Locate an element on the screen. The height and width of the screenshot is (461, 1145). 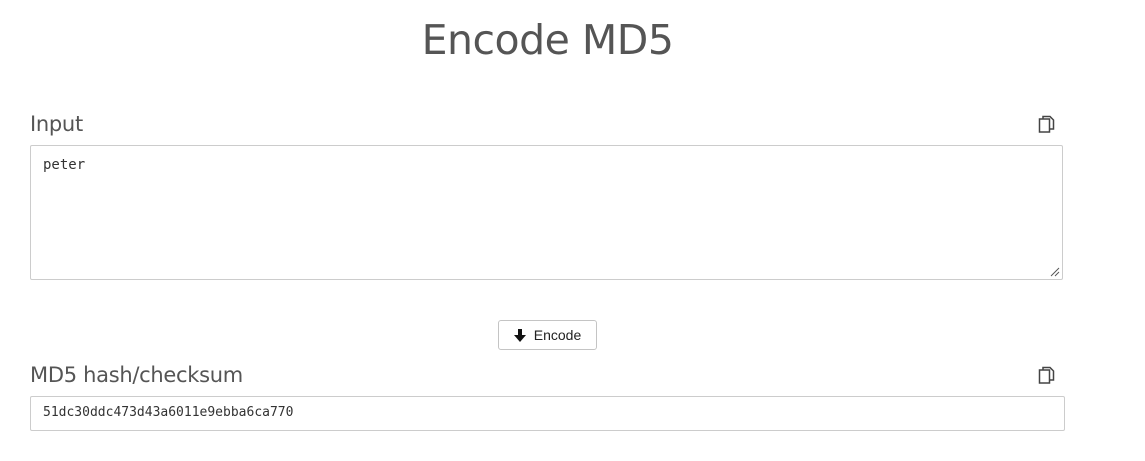
copy-input-icon is located at coordinates (1047, 125).